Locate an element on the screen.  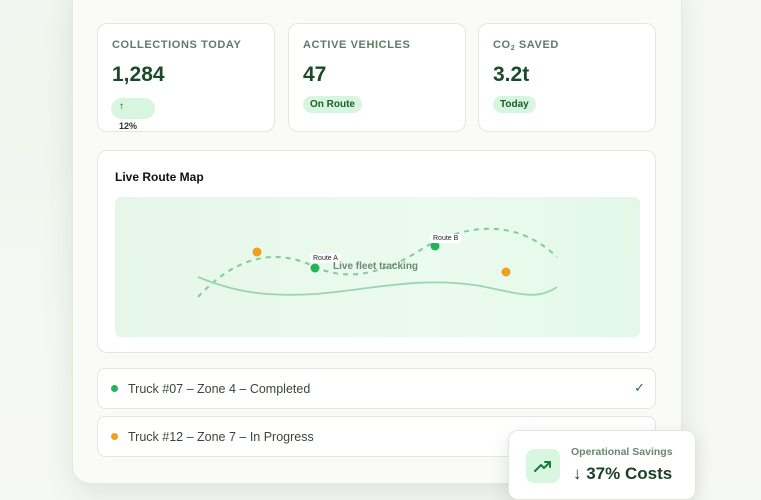
status-badge: On Route is located at coordinates (332, 104).